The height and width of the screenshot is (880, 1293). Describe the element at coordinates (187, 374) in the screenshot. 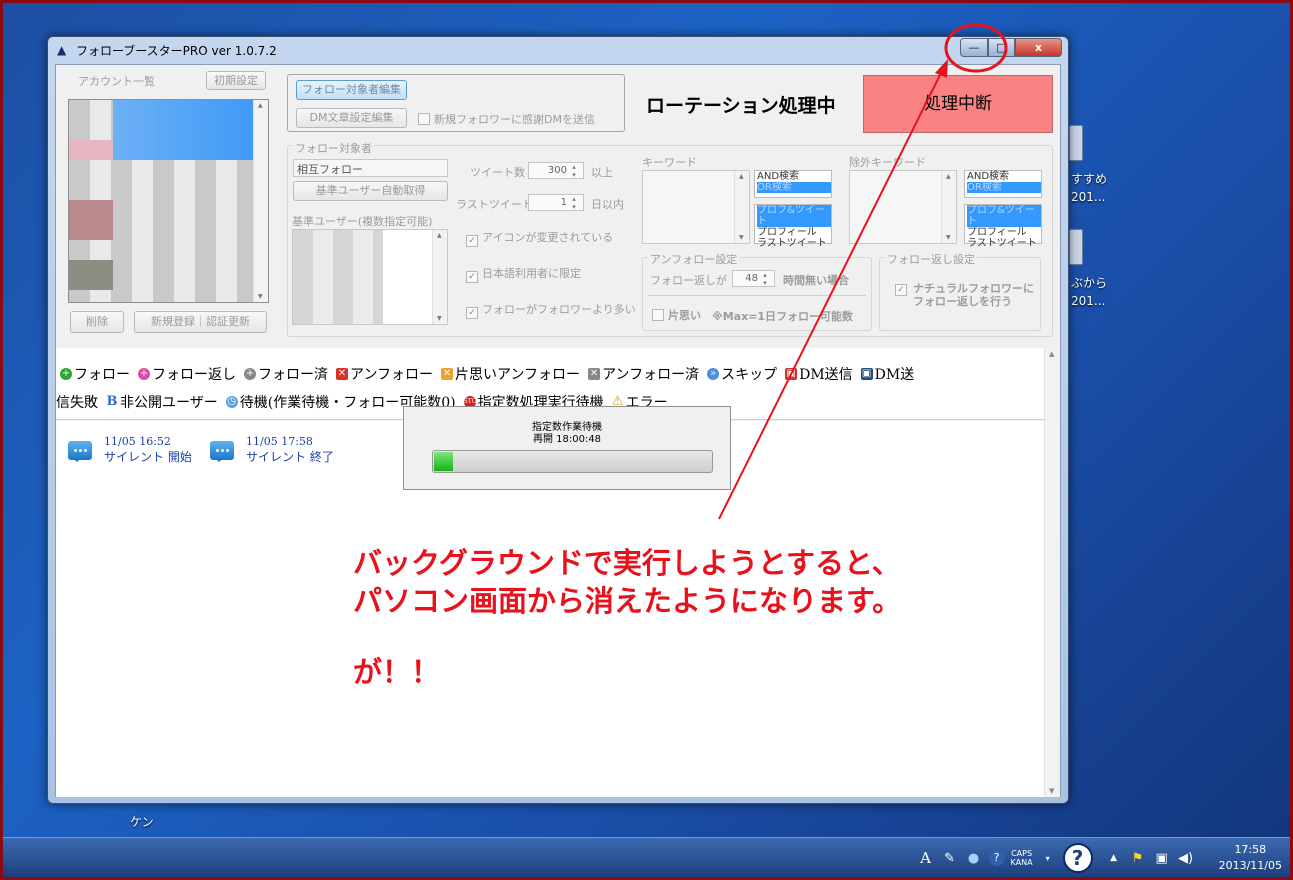

I see `legend-followback: + フォロー返し` at that location.